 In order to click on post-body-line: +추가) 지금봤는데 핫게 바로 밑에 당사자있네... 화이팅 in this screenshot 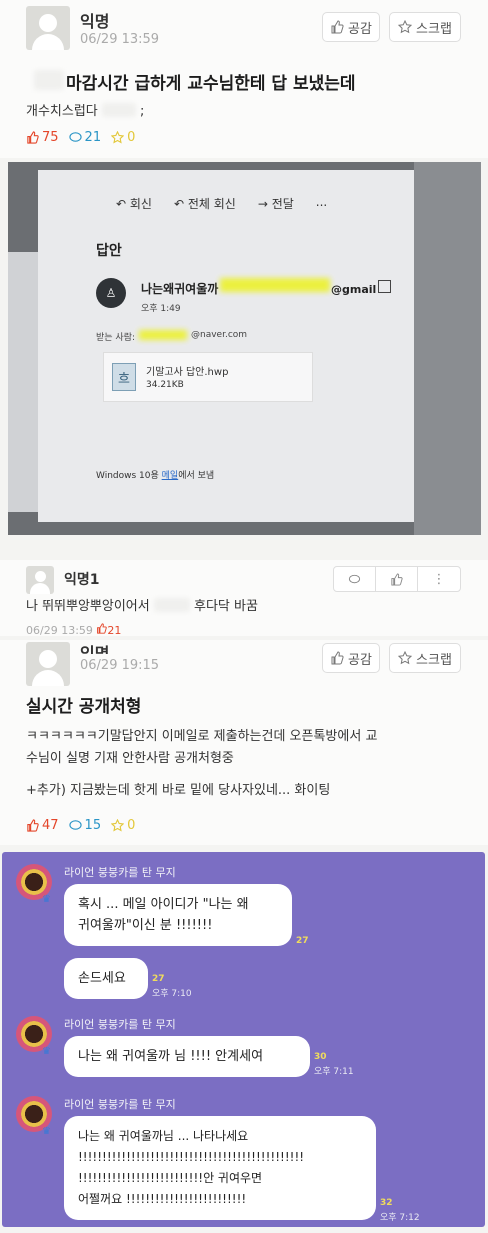, I will do `click(178, 790)`.